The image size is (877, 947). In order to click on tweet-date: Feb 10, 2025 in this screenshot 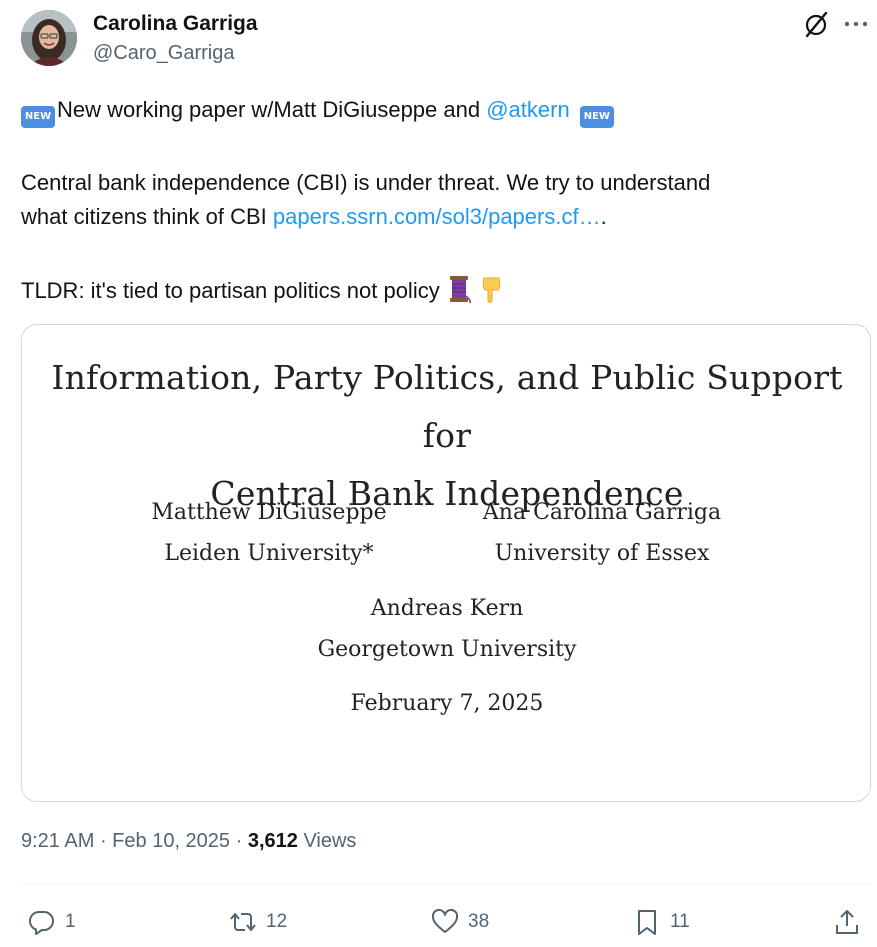, I will do `click(171, 841)`.